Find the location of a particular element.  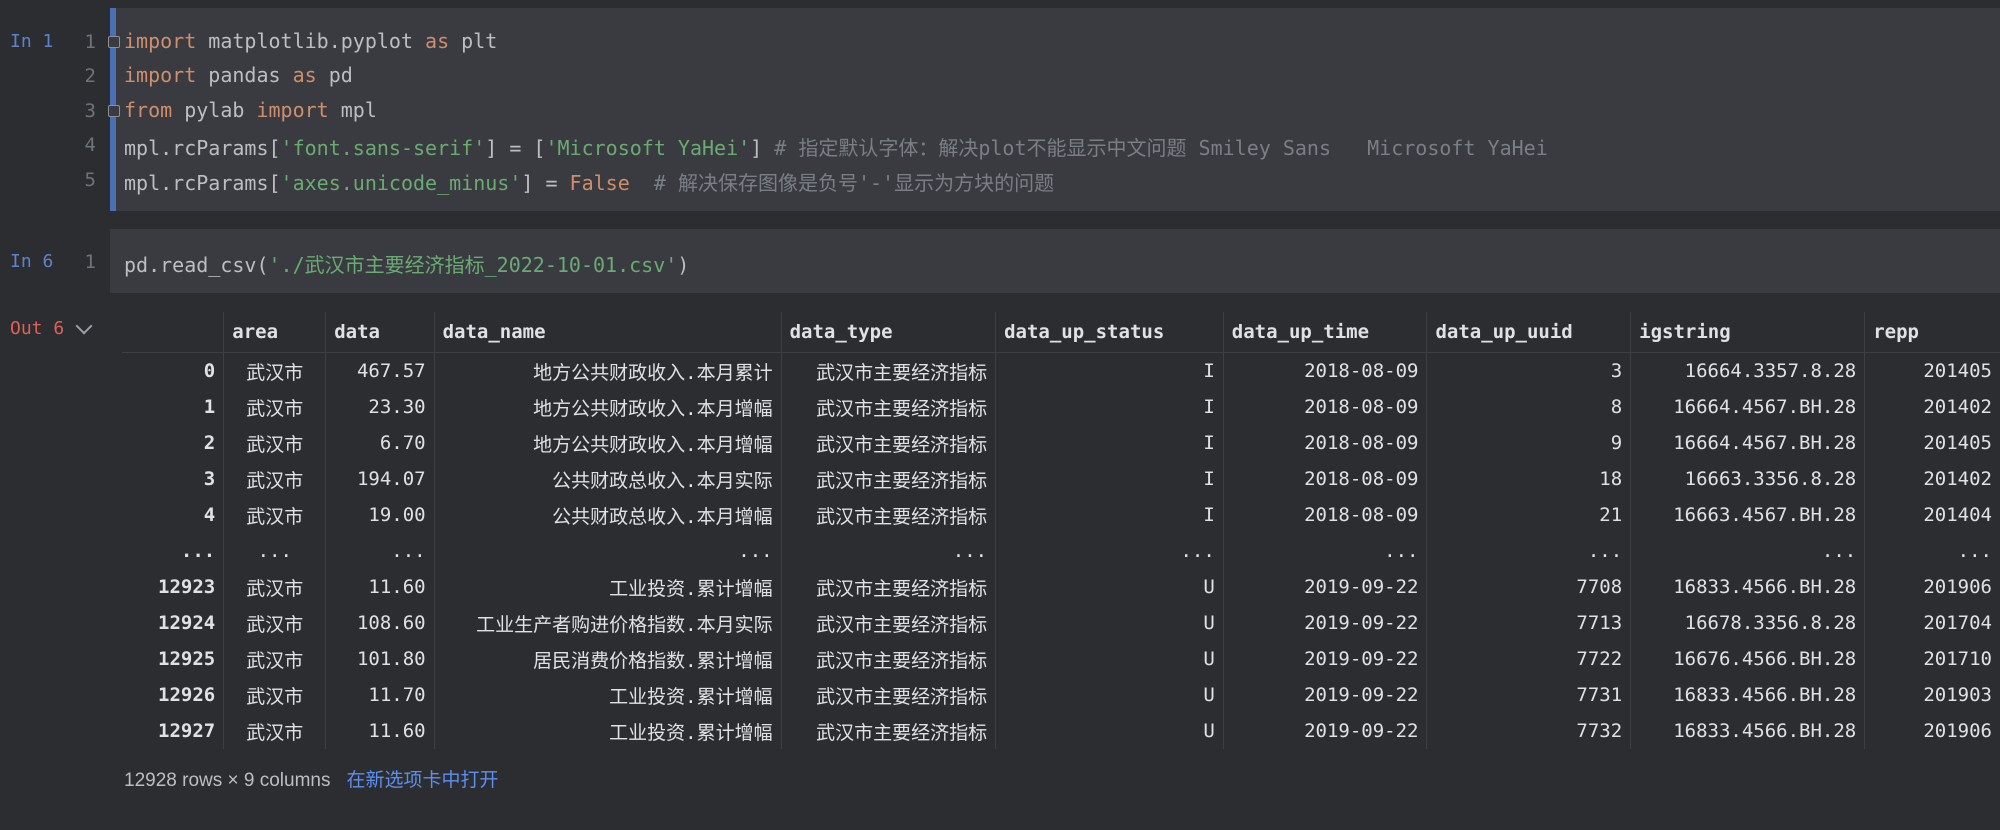

column-header is located at coordinates (173, 332).